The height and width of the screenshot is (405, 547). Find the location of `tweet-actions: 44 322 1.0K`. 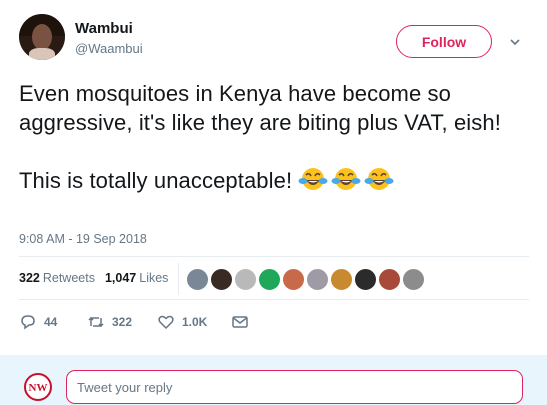

tweet-actions: 44 322 1.0K is located at coordinates (134, 322).